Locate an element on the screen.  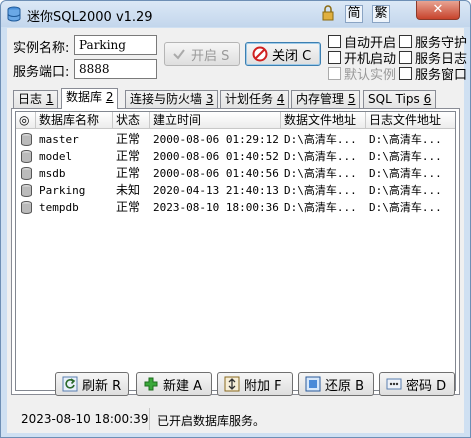
select-column-header: ◎ is located at coordinates (26, 120).